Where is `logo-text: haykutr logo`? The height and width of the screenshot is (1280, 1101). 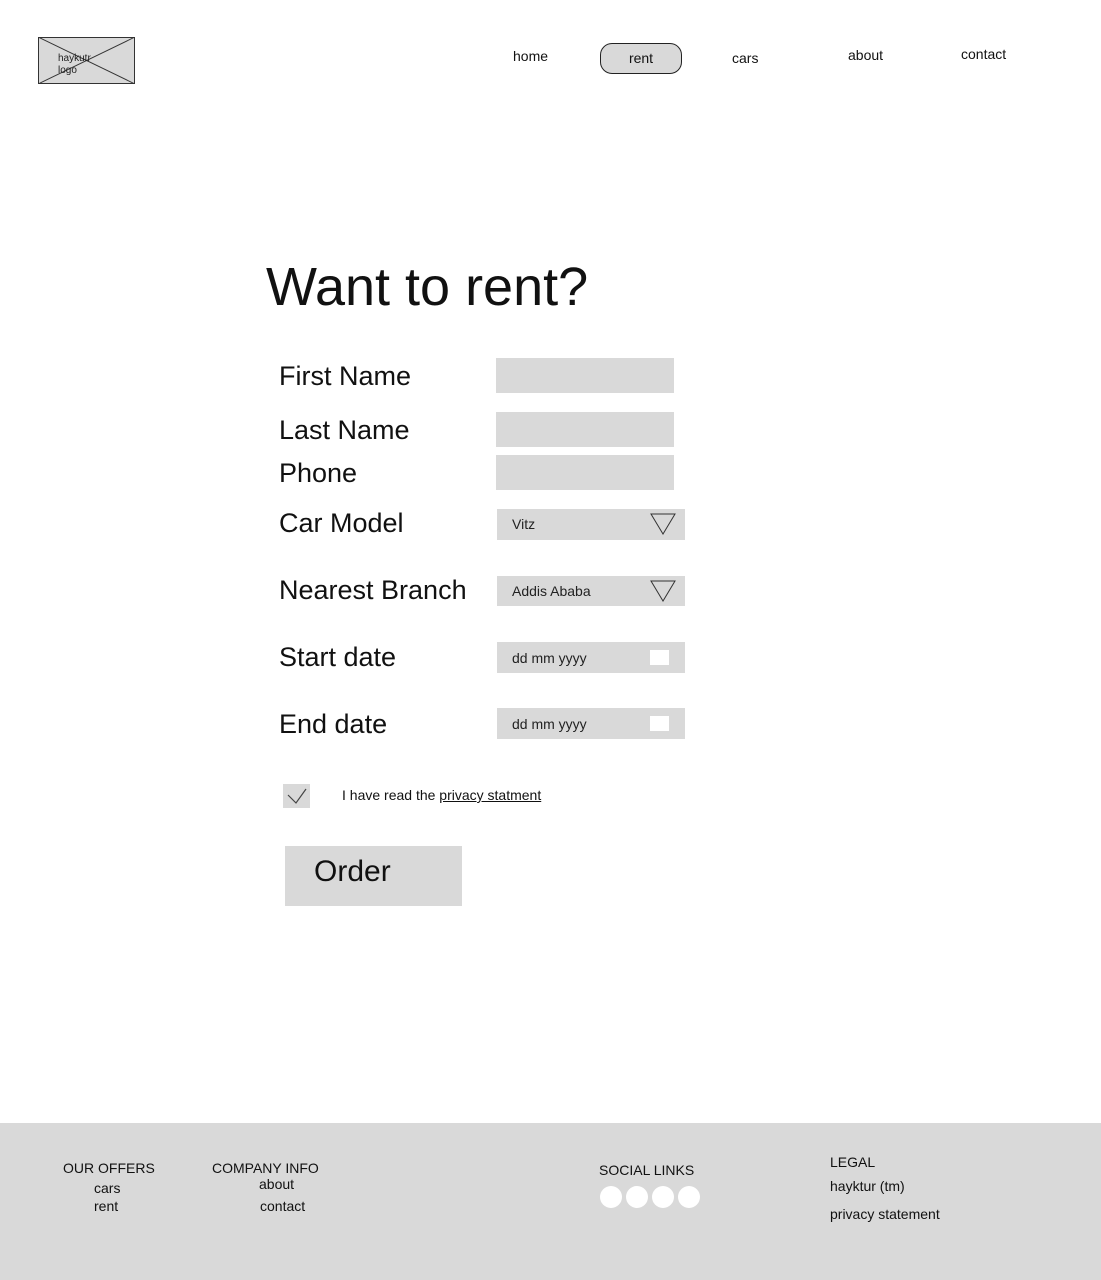
logo-text: haykutr logo is located at coordinates (74, 64).